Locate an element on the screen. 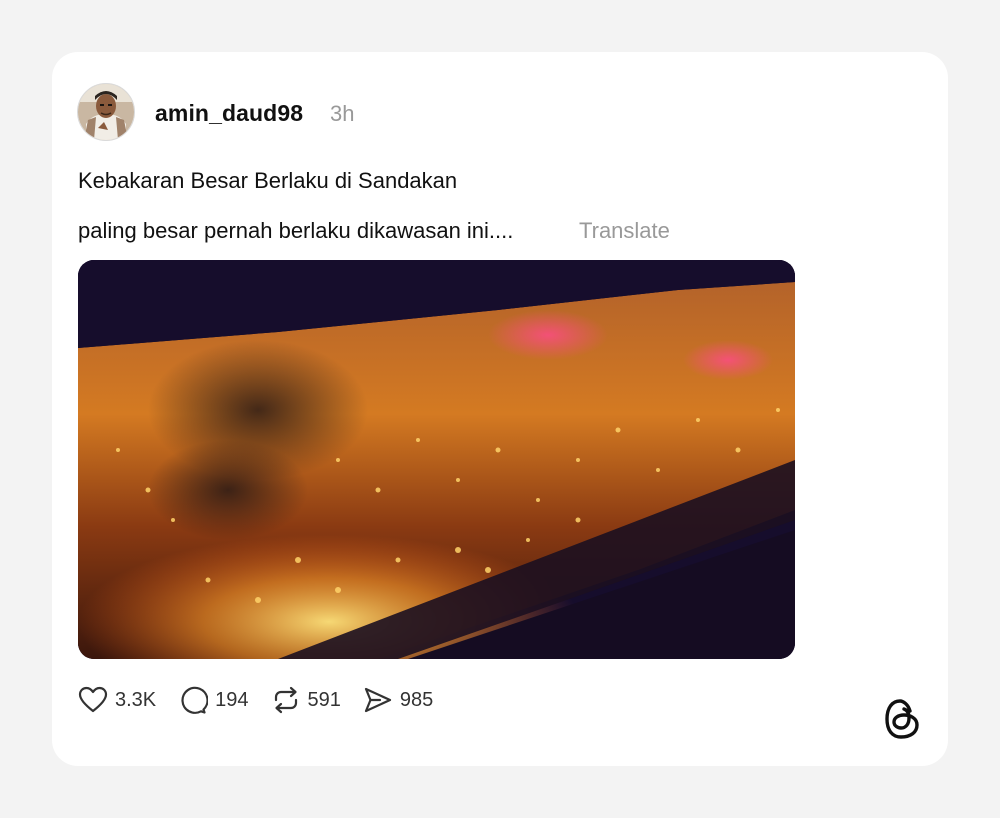  threads-logo-icon is located at coordinates (902, 719).